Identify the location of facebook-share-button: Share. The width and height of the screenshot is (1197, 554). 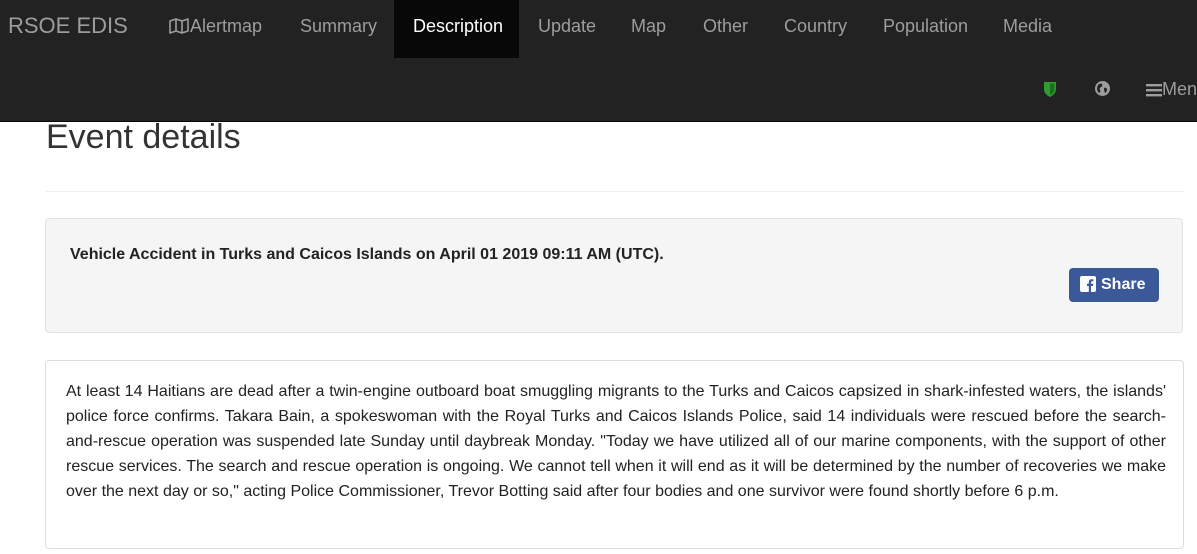
(1114, 285).